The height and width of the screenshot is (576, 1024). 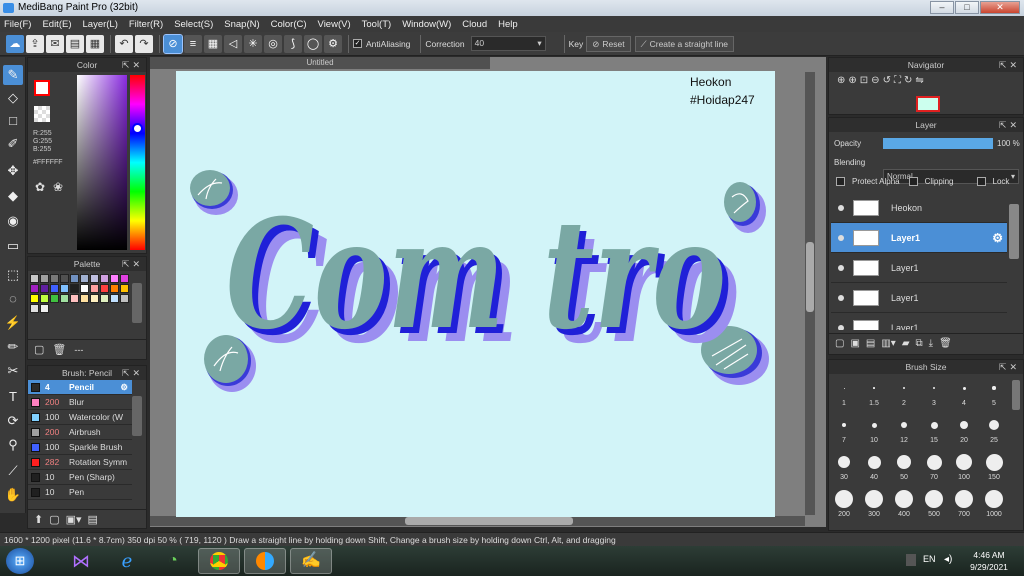 What do you see at coordinates (508, 43) in the screenshot?
I see `correction-dropdown: 40 ▾` at bounding box center [508, 43].